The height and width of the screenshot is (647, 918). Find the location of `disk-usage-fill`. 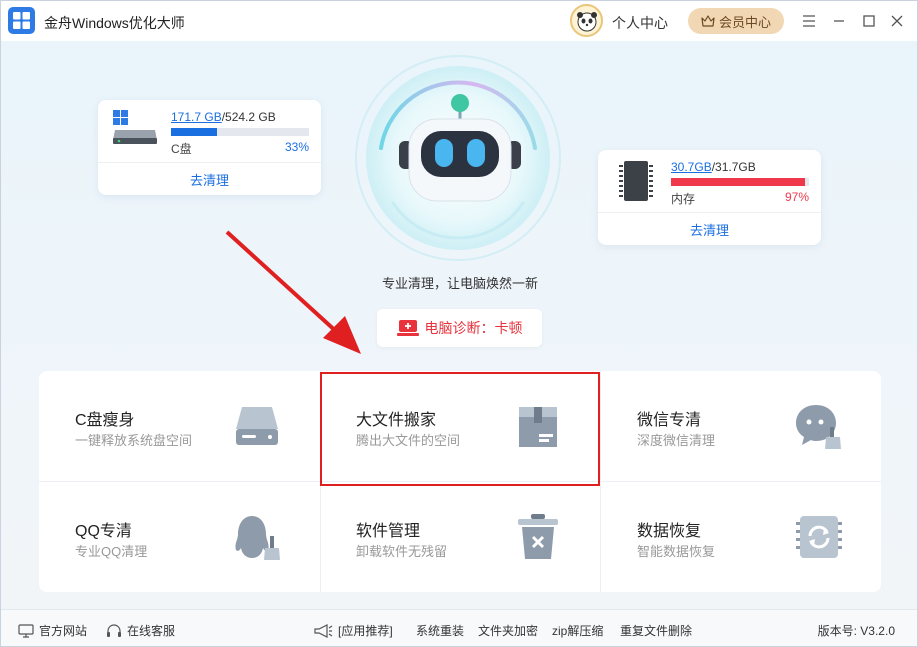

disk-usage-fill is located at coordinates (194, 132).